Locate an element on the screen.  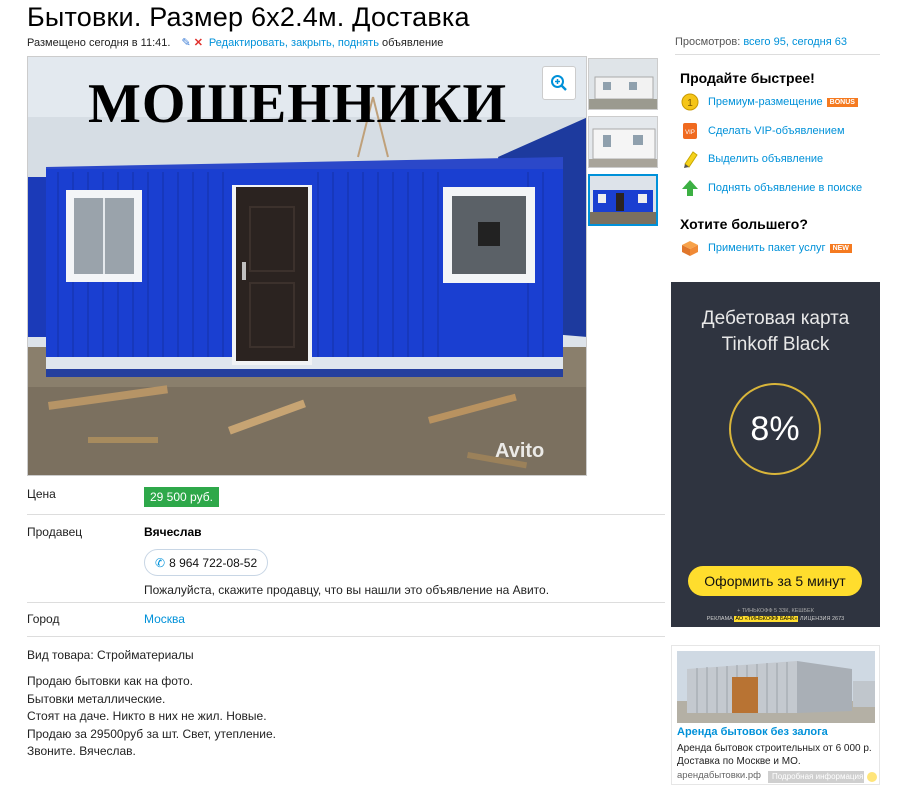
rent-ad-text-line: Доставка по Москве и МО. is located at coordinates (739, 761).